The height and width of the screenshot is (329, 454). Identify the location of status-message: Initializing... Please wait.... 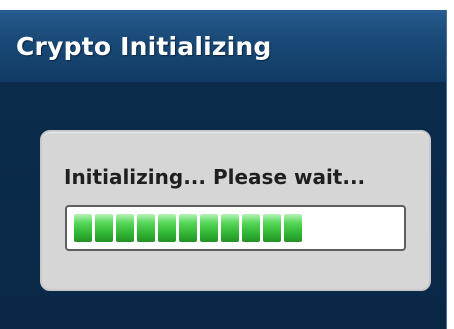
(215, 177).